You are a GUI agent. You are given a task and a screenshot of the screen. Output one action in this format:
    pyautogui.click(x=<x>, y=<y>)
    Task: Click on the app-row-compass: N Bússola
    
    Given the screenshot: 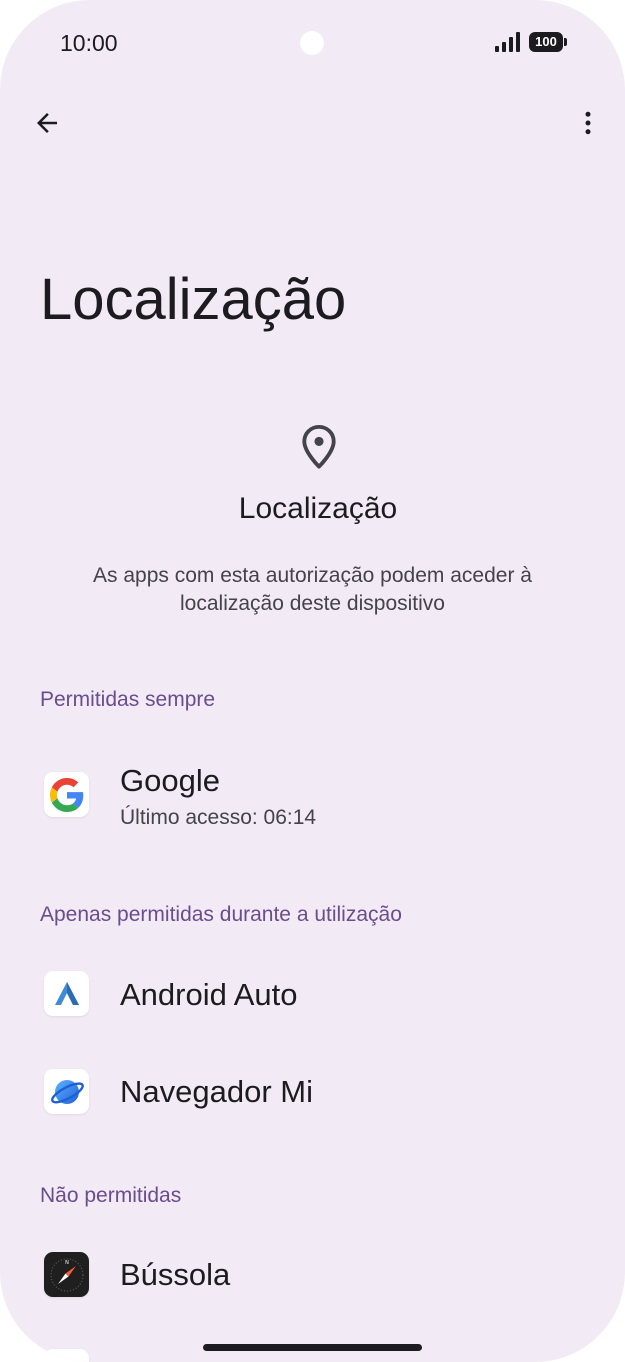 What is the action you would take?
    pyautogui.click(x=312, y=1276)
    